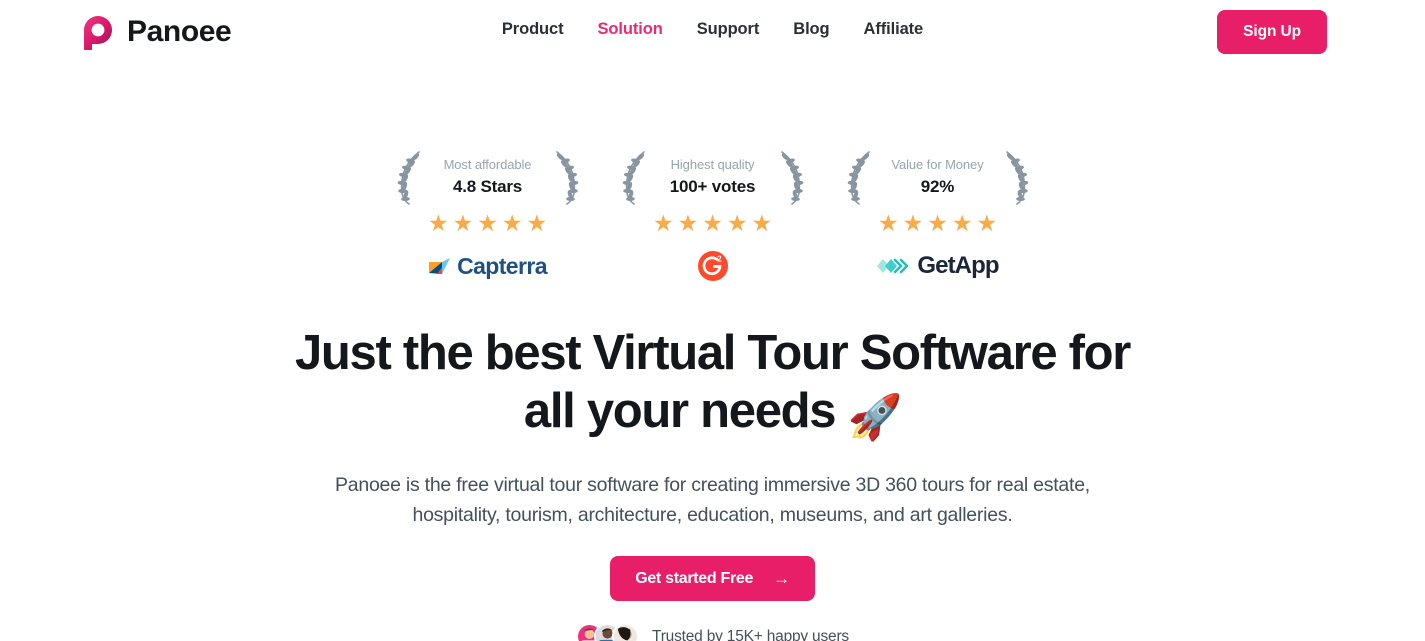 Image resolution: width=1425 pixels, height=641 pixels. What do you see at coordinates (728, 29) in the screenshot?
I see `nav-item-support: Support` at bounding box center [728, 29].